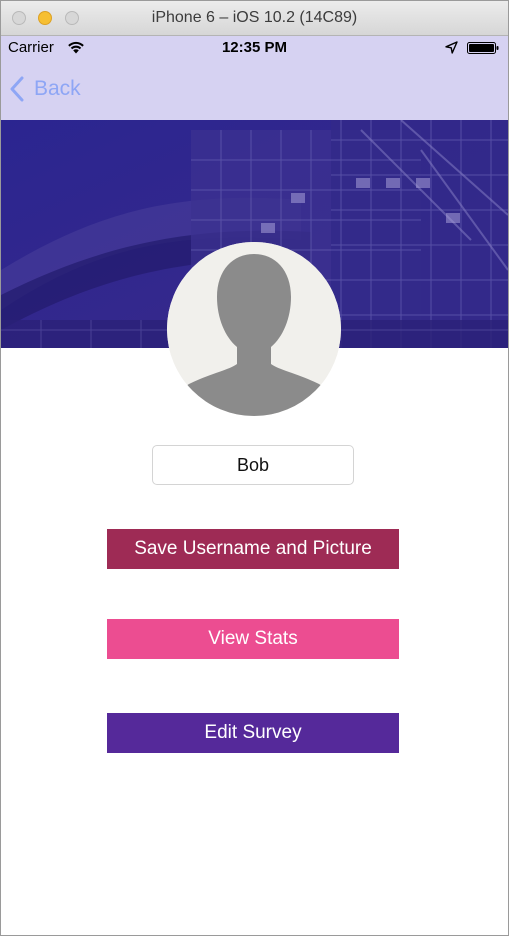  I want to click on location-arrow-icon, so click(451, 47).